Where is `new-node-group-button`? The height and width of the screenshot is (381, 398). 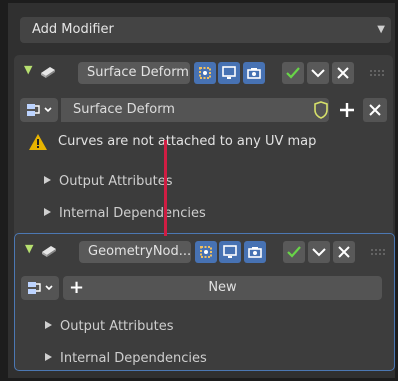 new-node-group-button is located at coordinates (347, 110).